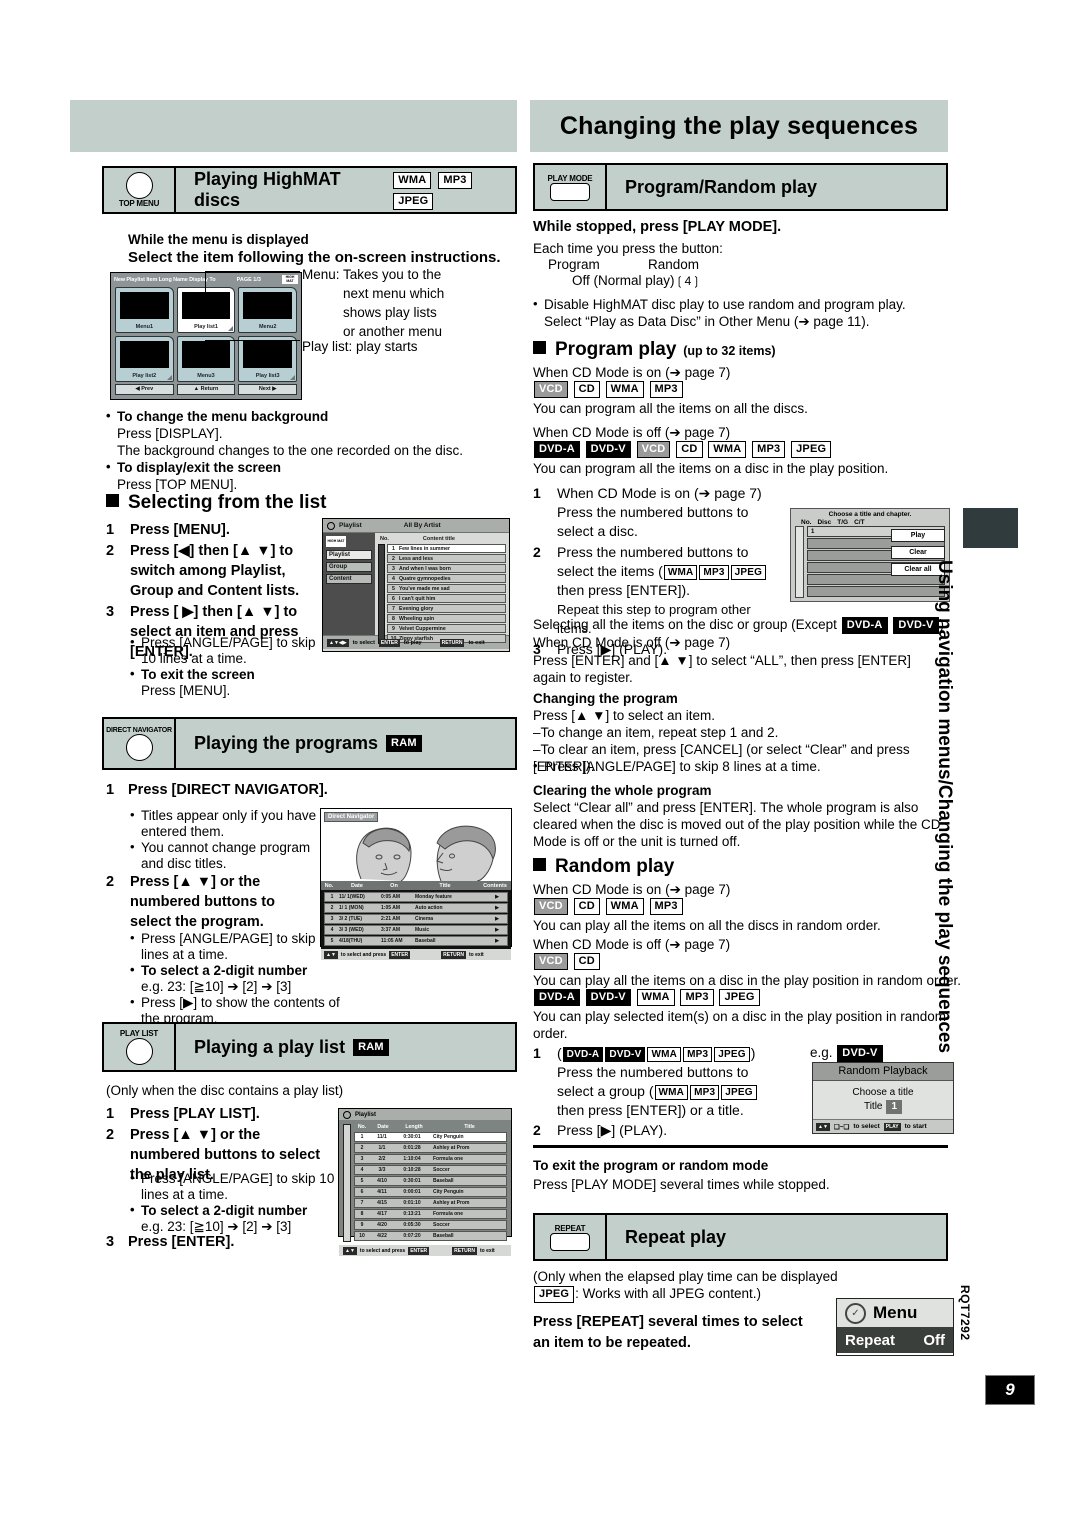  Describe the element at coordinates (446, 558) in the screenshot. I see `playlist-row: 2 Less and less` at that location.